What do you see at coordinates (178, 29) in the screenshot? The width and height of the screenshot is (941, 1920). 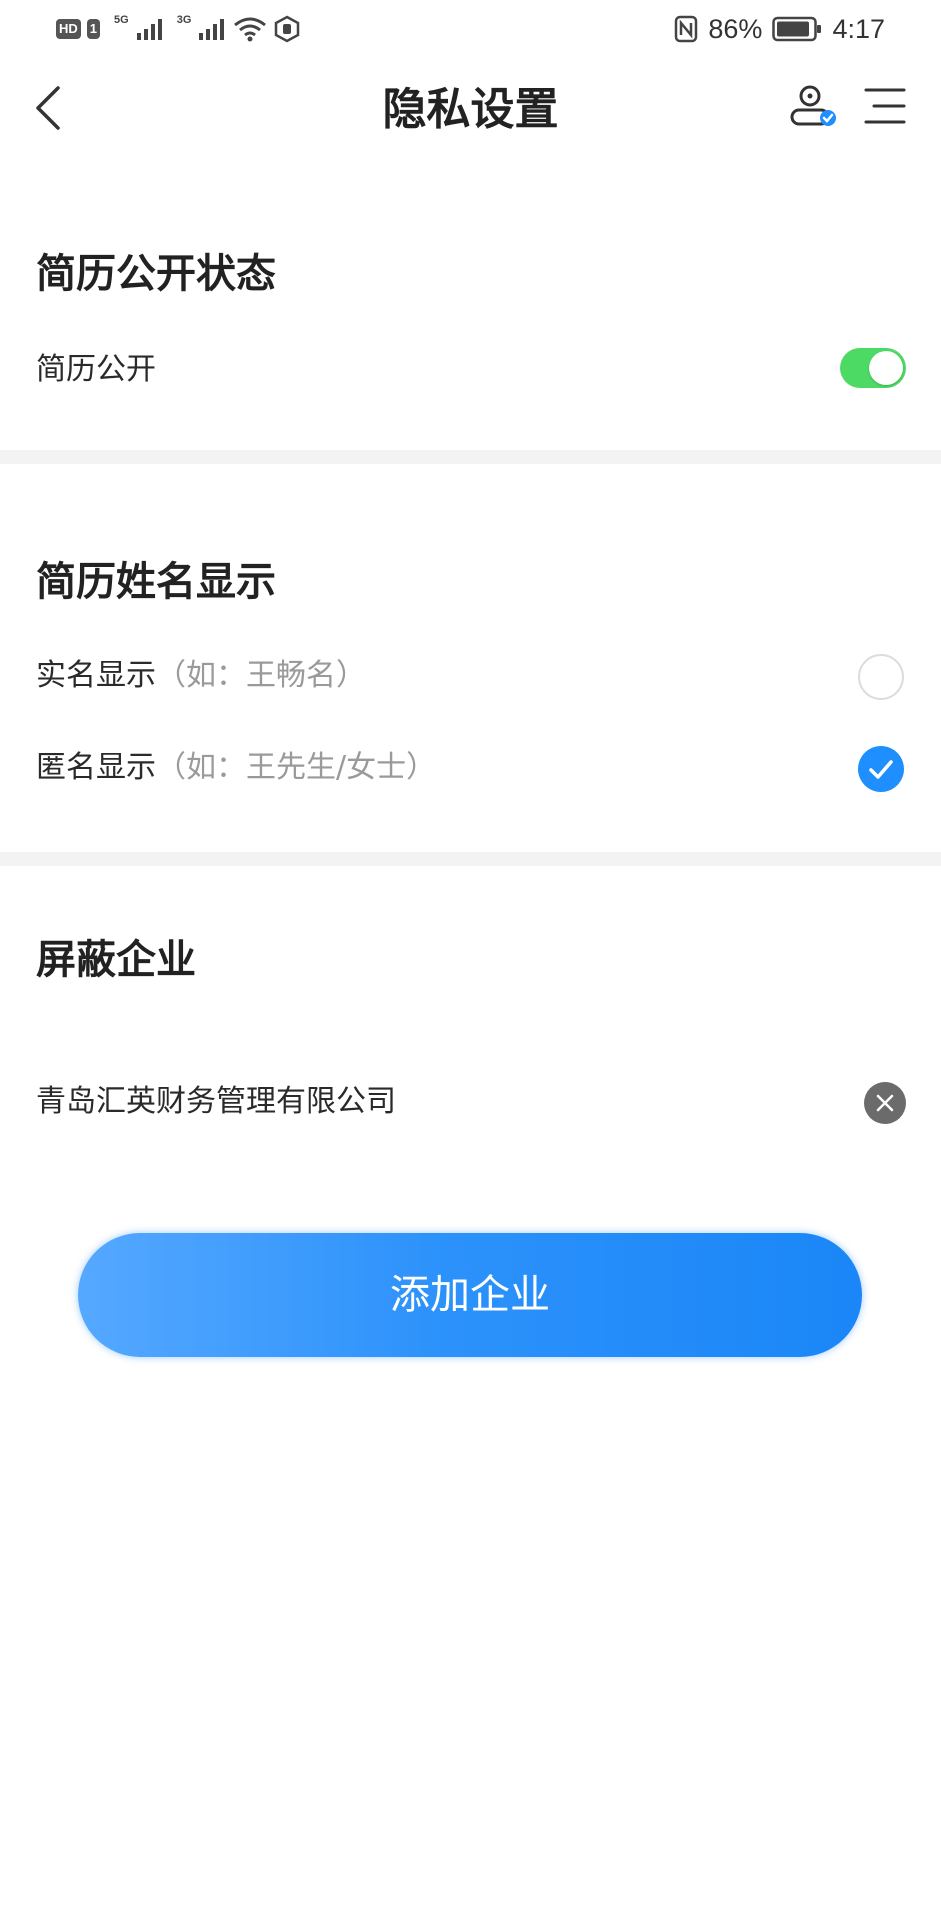 I see `status-bar-left: HD 1 5G 3G` at bounding box center [178, 29].